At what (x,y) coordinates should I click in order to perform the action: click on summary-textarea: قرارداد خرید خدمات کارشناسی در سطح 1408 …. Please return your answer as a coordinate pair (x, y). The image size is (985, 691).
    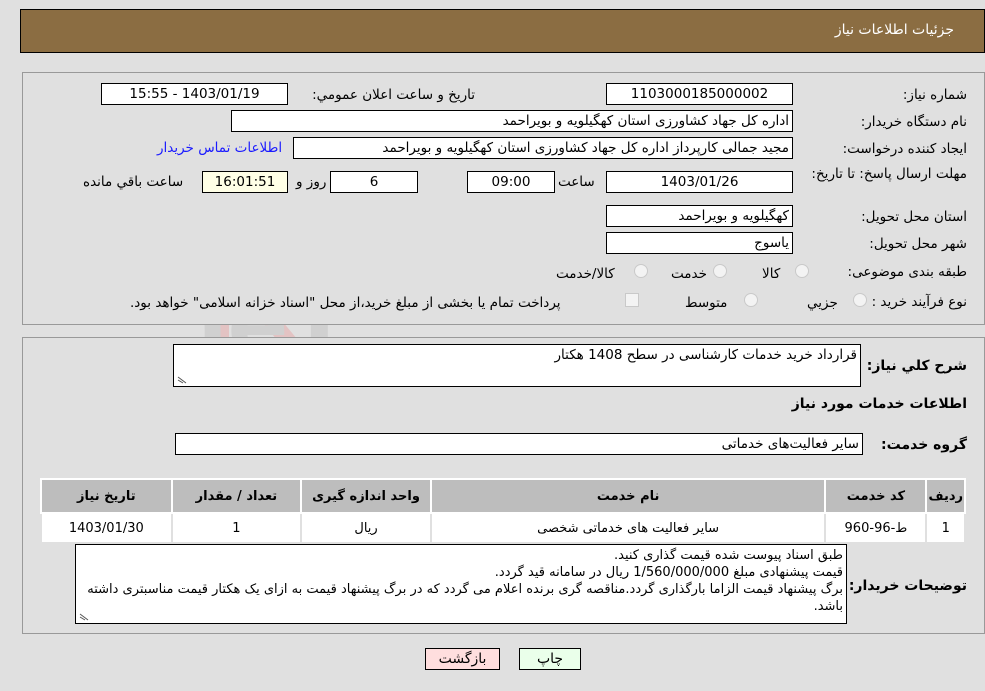
    Looking at the image, I should click on (517, 365).